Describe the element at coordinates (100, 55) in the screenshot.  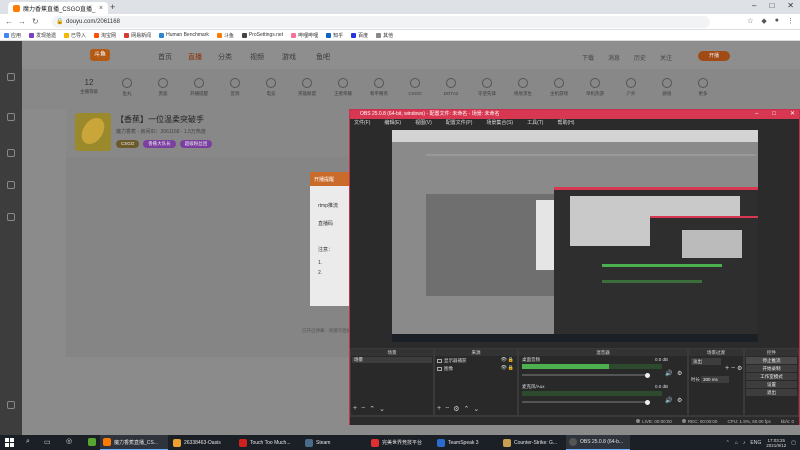
I see `douyu-logo: 斗鱼` at that location.